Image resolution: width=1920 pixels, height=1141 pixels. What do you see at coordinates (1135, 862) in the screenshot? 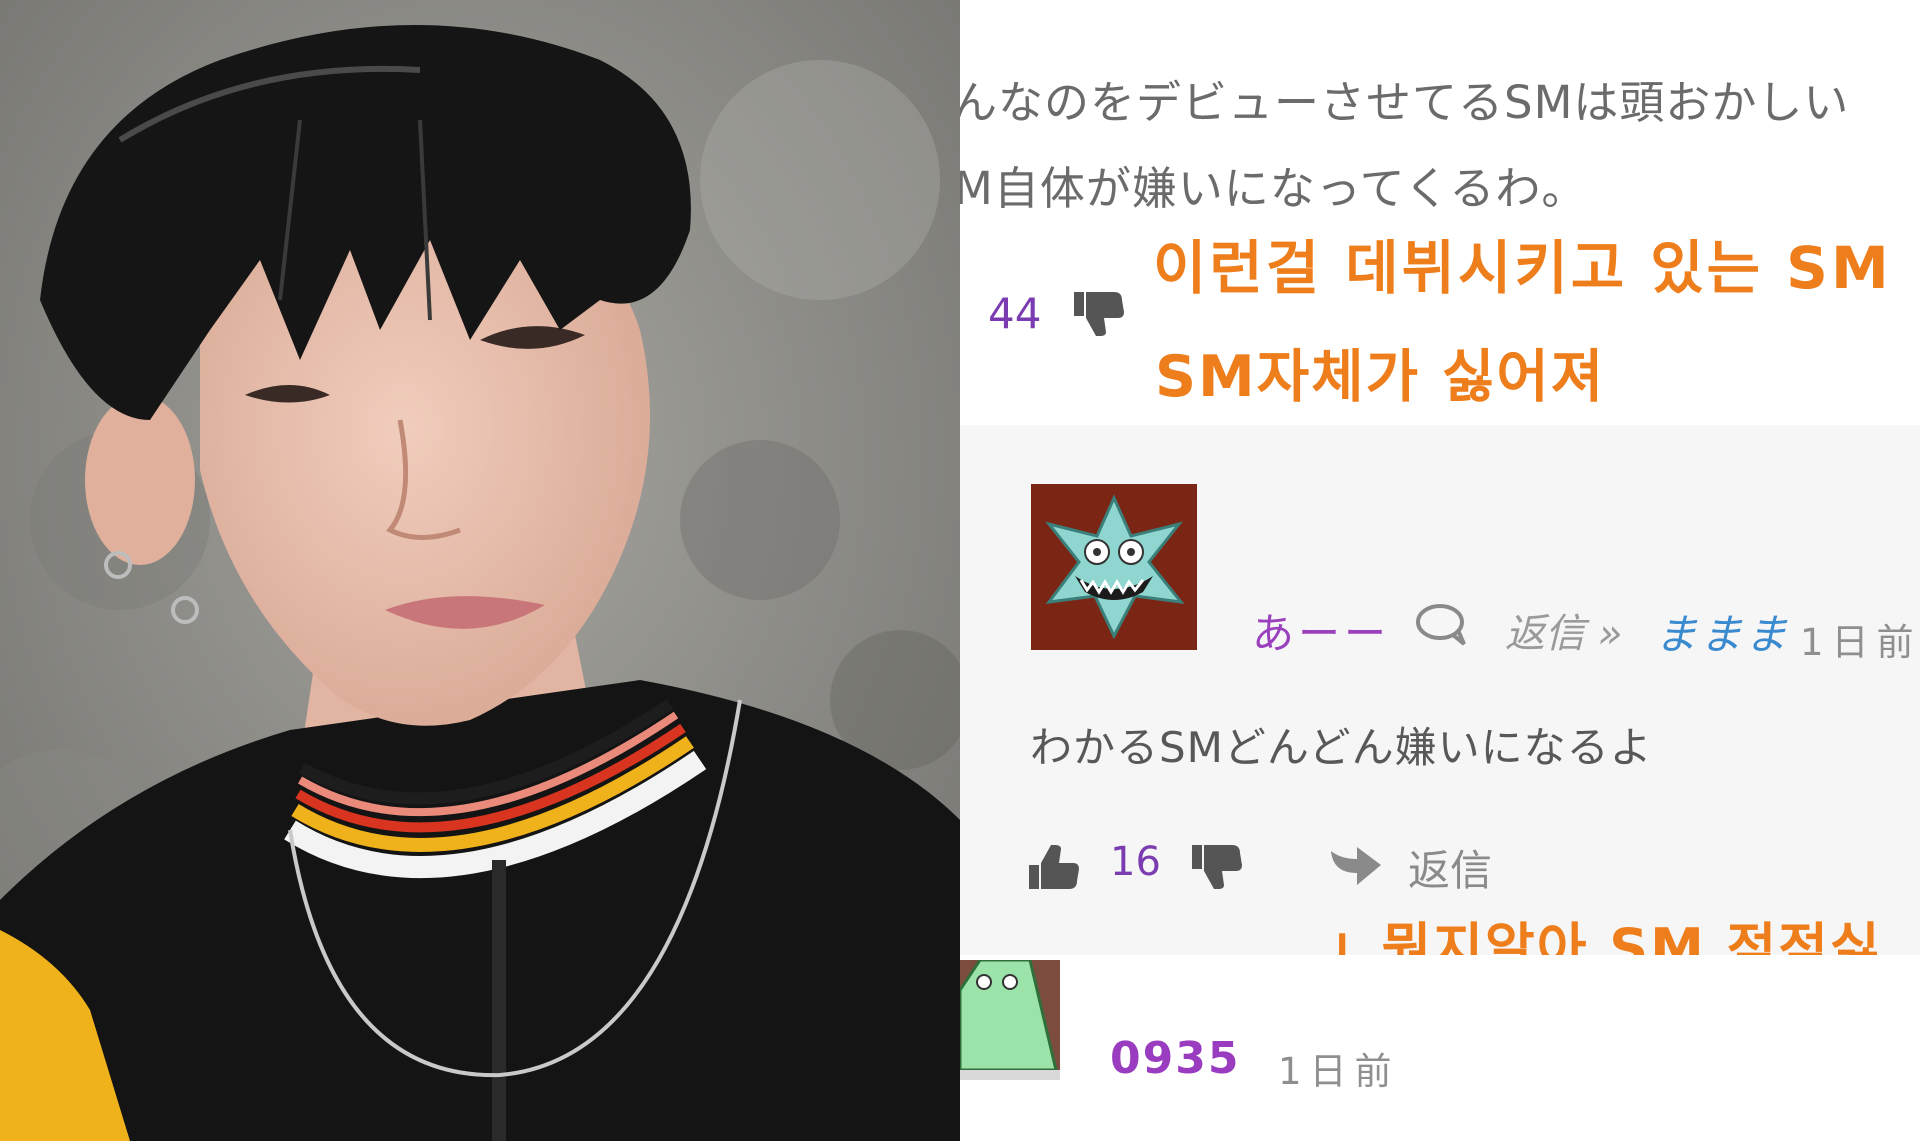
I see `like-count: 16` at bounding box center [1135, 862].